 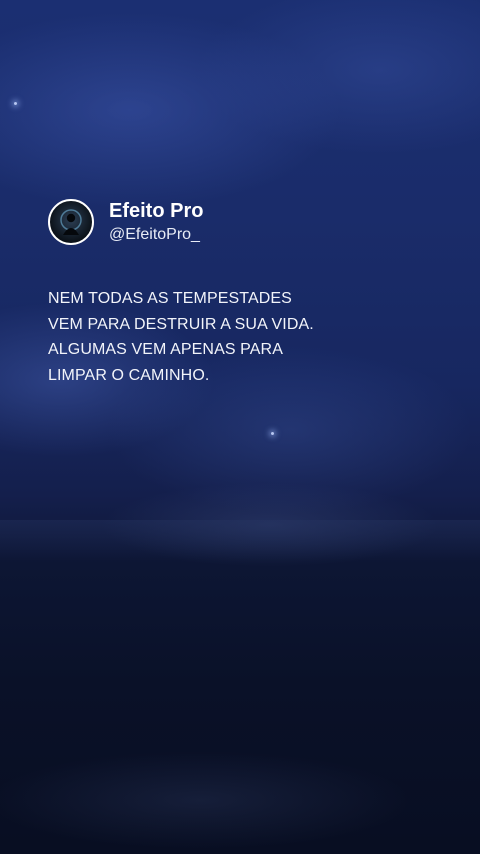 I want to click on post-text-line: LIMPAR O CAMINHO., so click(x=129, y=375).